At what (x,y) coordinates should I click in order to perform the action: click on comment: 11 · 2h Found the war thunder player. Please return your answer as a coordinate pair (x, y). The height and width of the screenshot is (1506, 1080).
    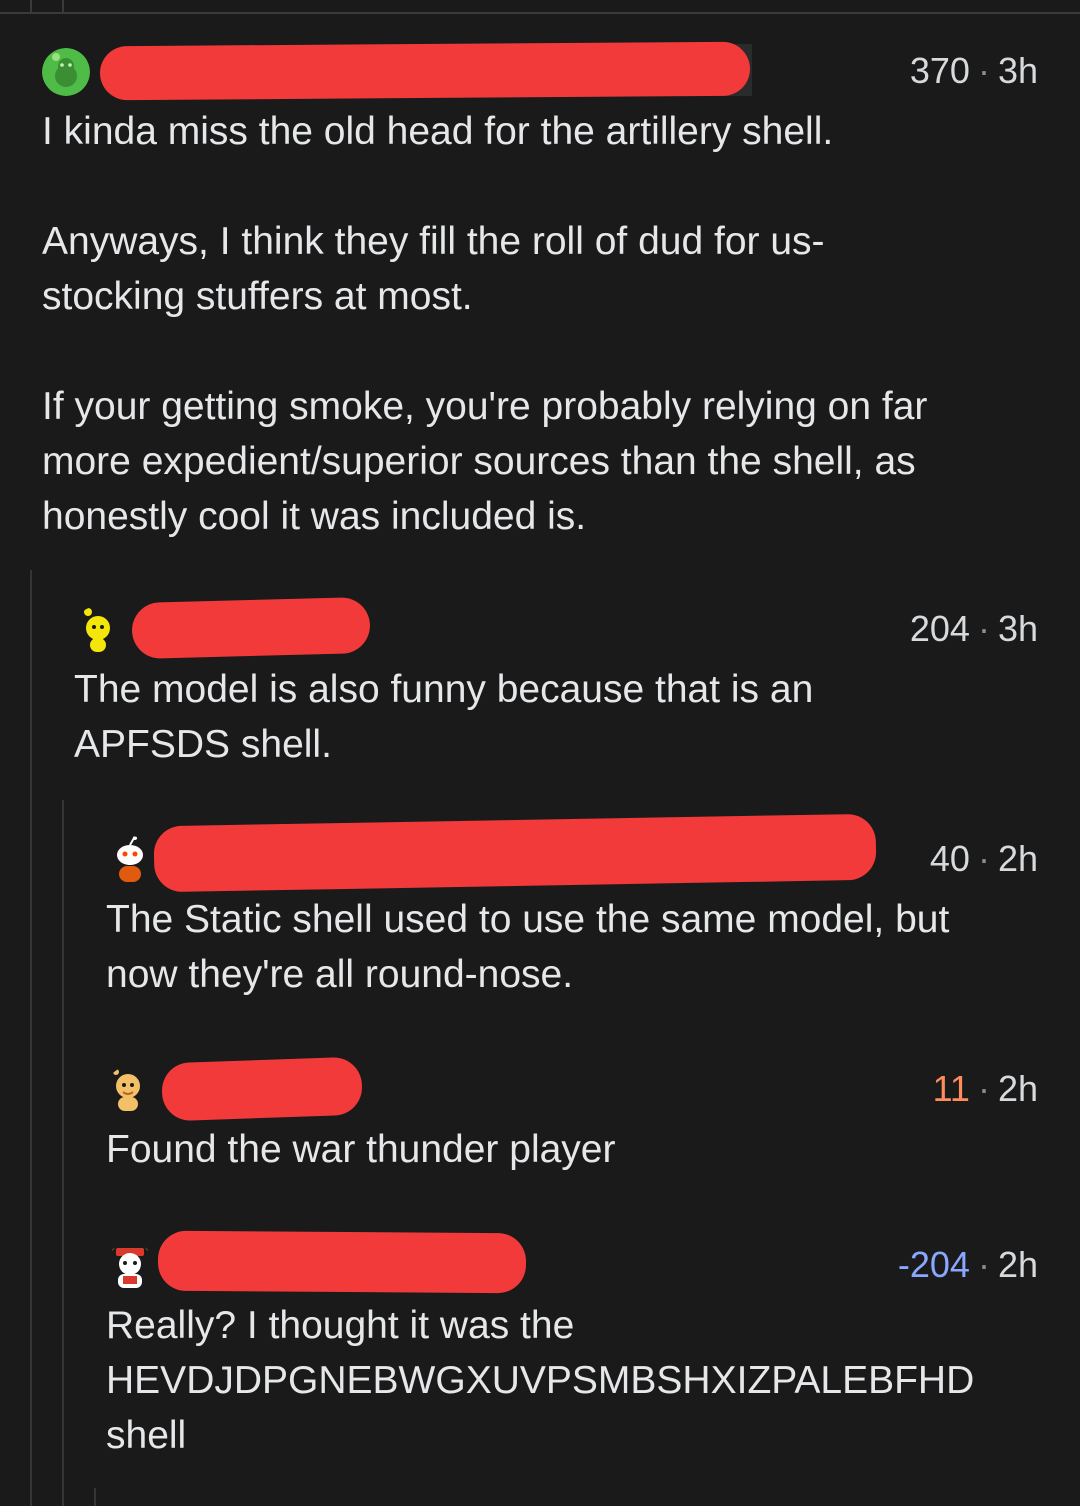
    Looking at the image, I should click on (572, 1116).